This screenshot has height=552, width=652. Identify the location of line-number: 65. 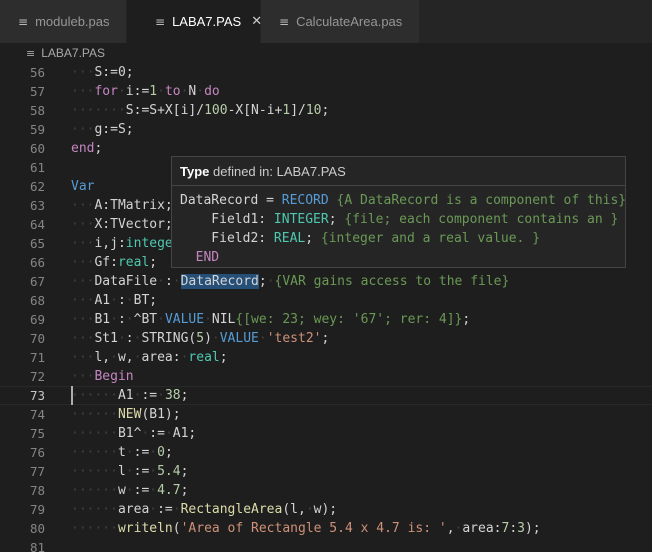
(37, 243).